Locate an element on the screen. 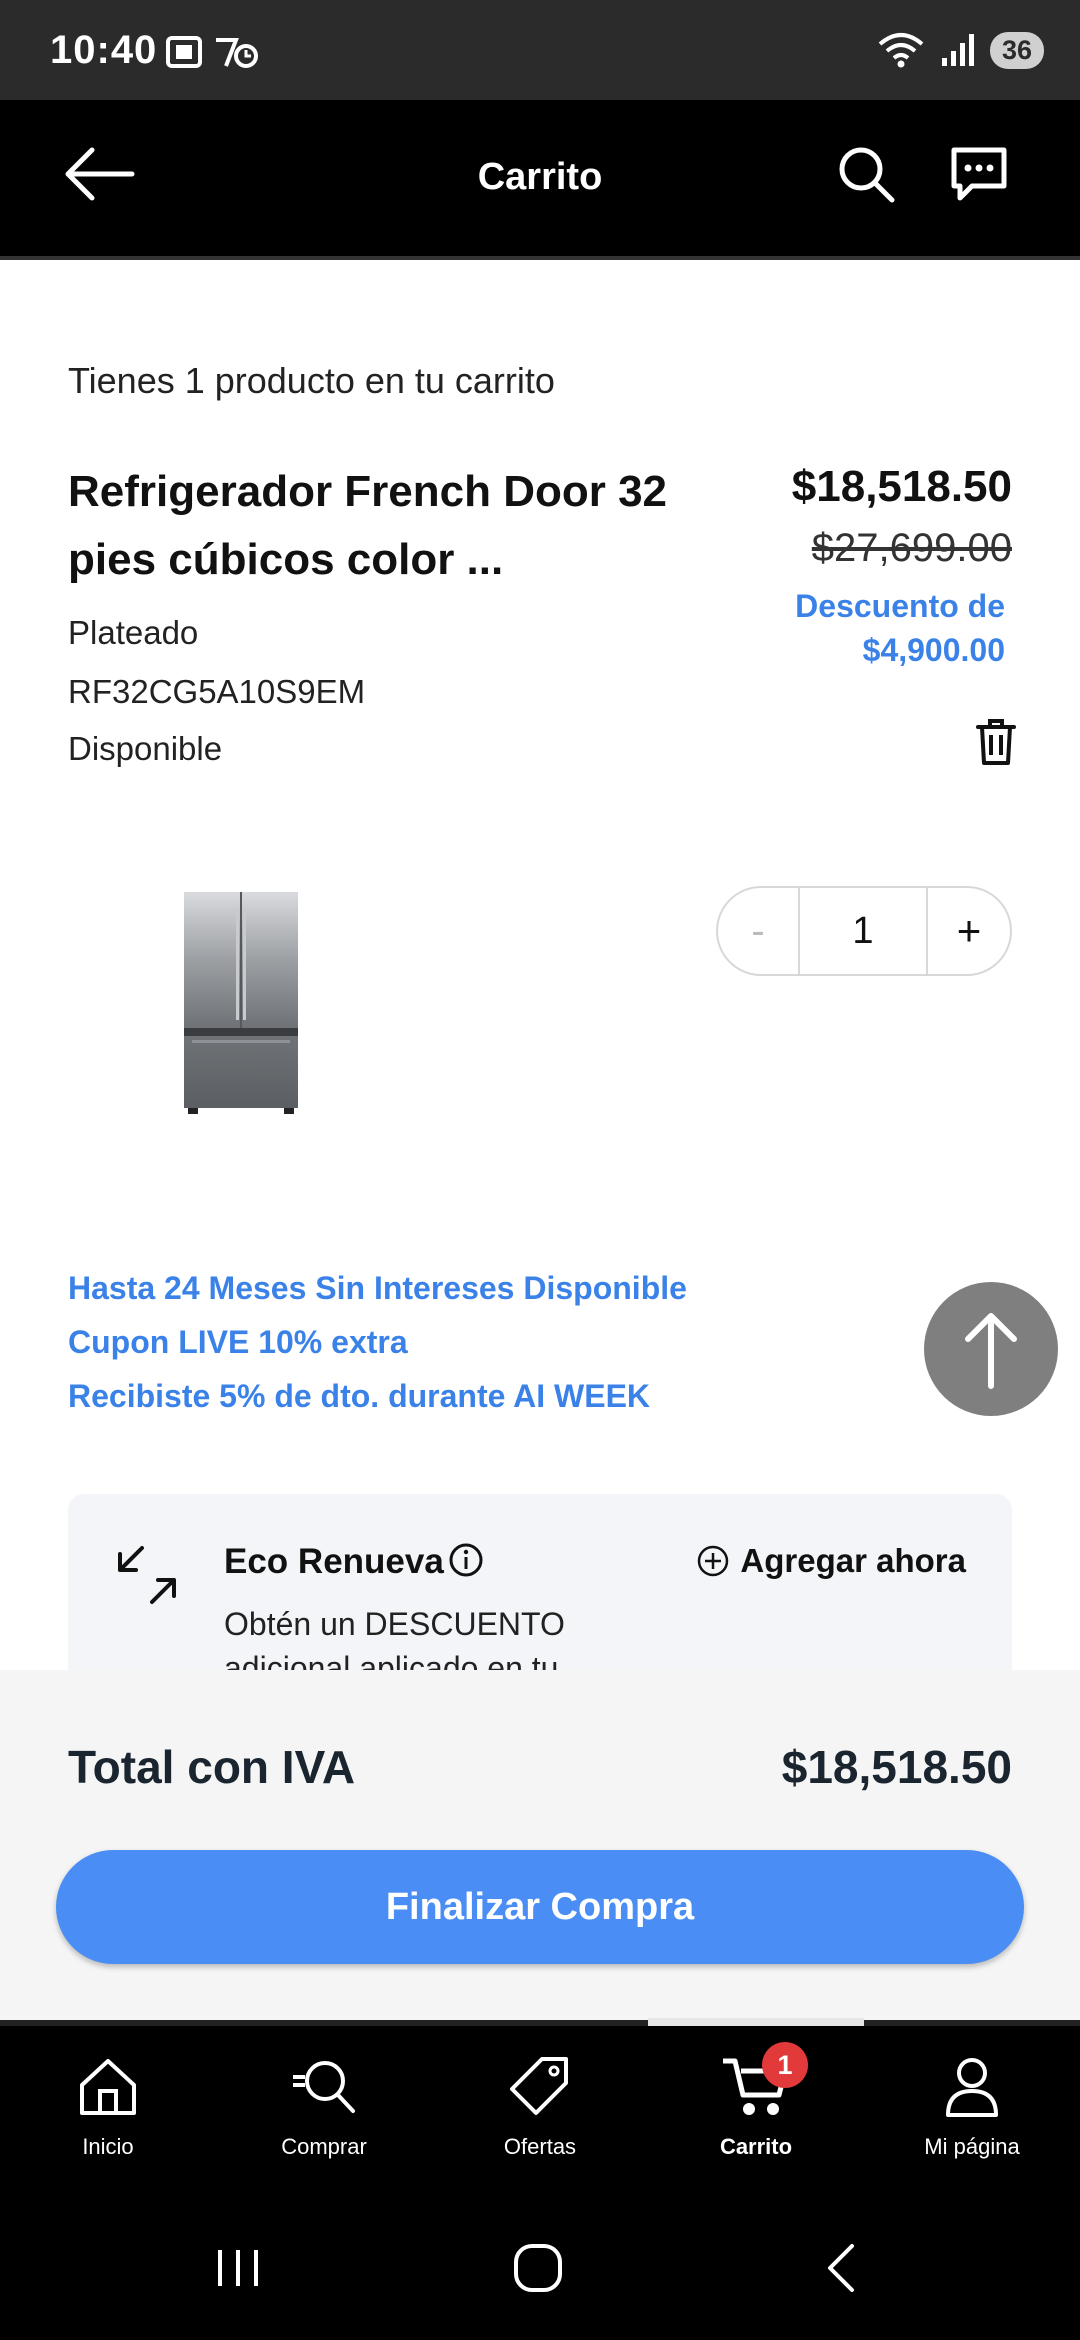  cart-badge: 1 is located at coordinates (785, 2065).